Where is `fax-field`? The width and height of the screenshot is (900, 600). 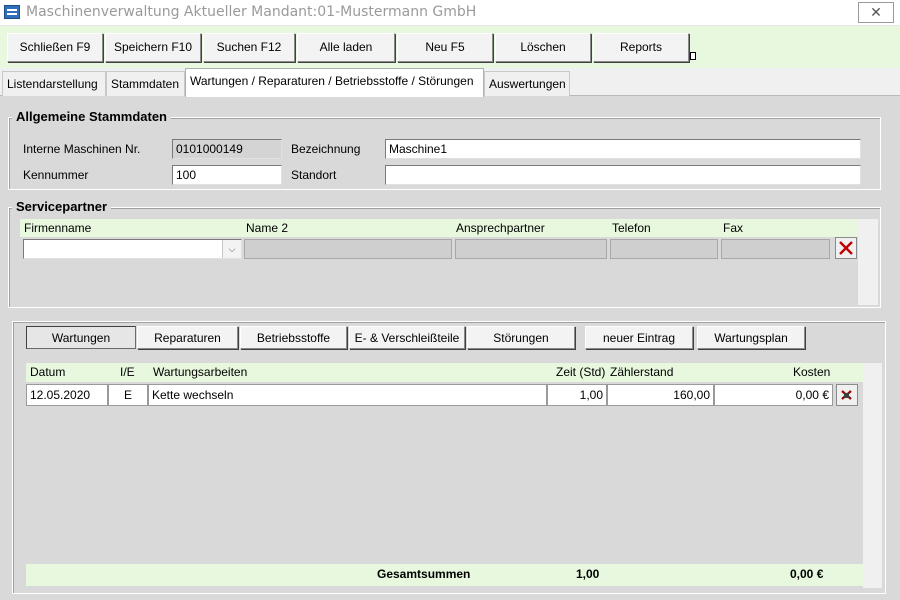 fax-field is located at coordinates (775, 249).